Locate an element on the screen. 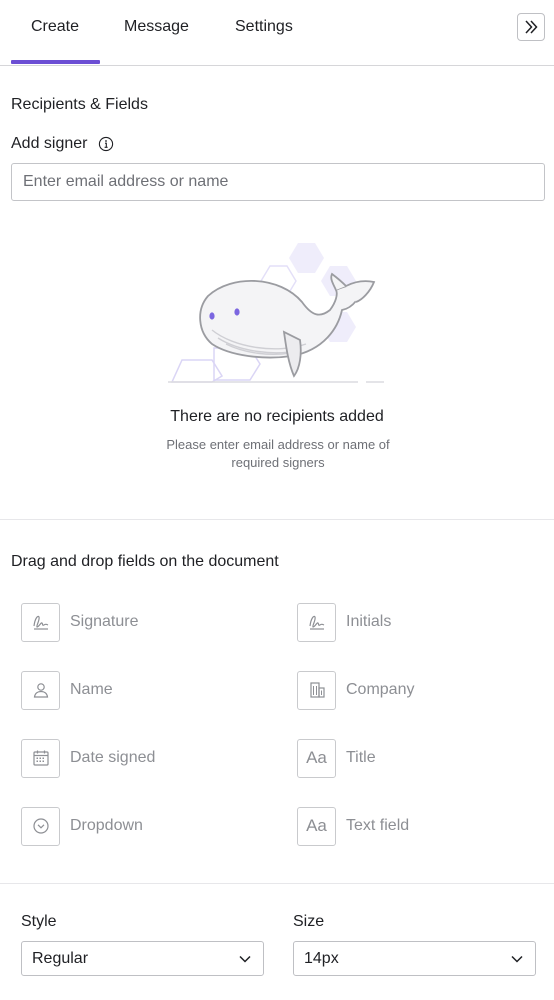 This screenshot has width=554, height=1000. field-title: Aa Title is located at coordinates (336, 758).